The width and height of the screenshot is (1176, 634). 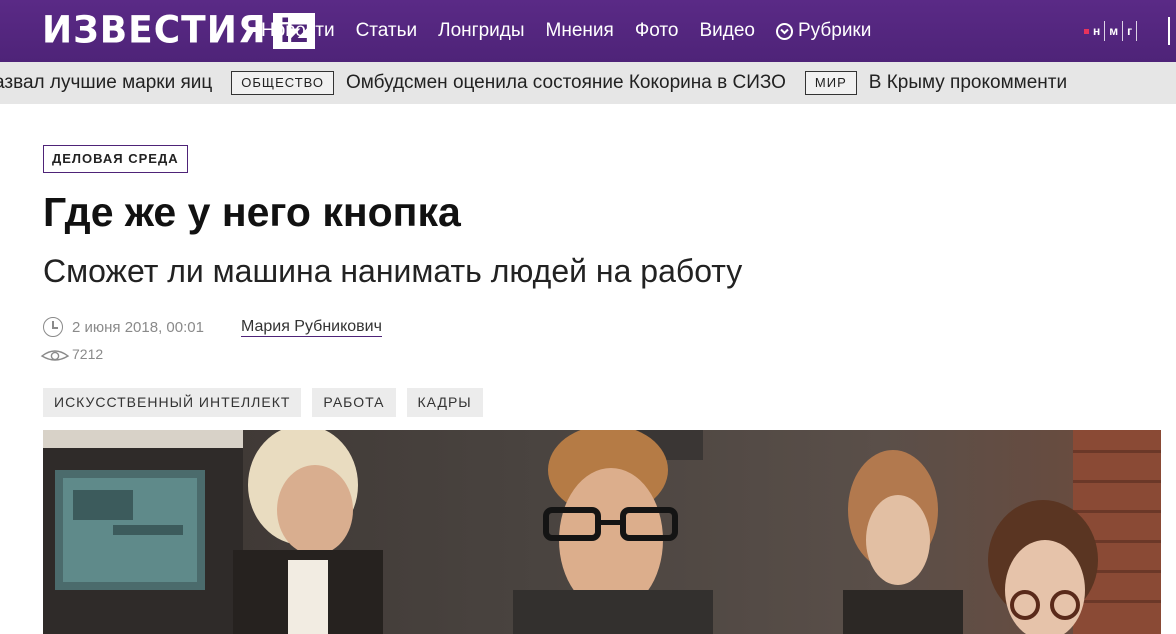 I want to click on article-tags: ИСКУССТВЕННЫЙ ИНТЕЛЛЕКТ РАБОТА КАДРЫ, so click(x=263, y=402).